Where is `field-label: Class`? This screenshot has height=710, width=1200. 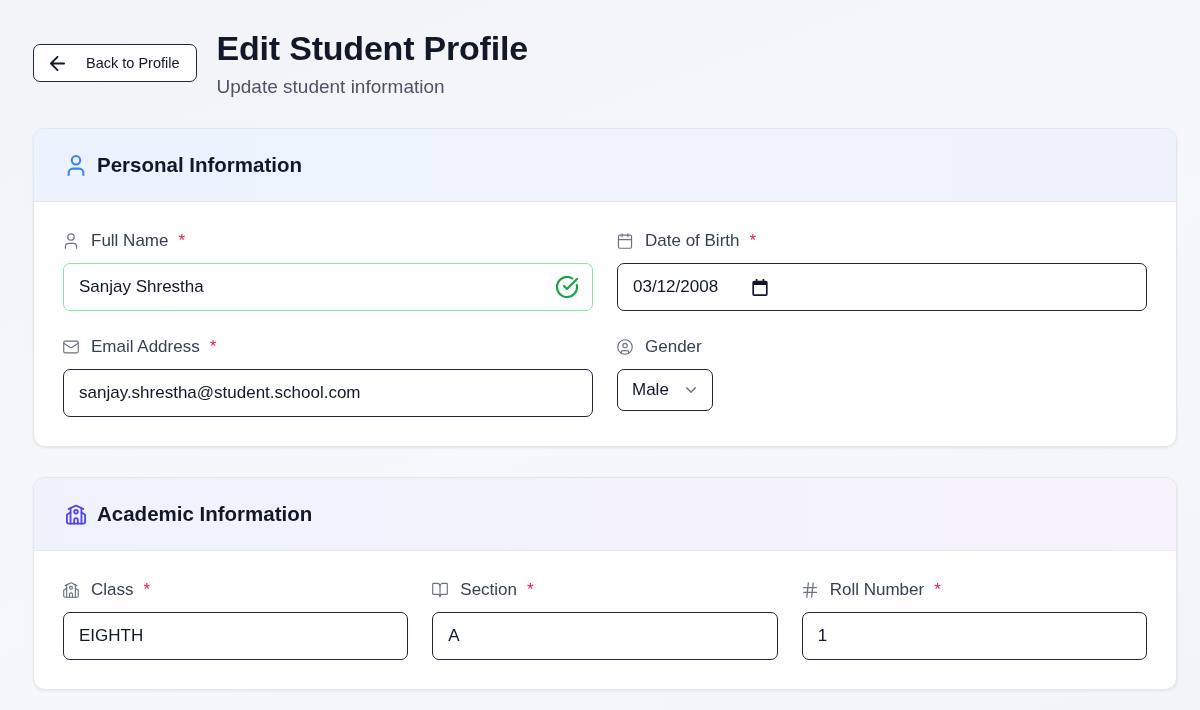
field-label: Class is located at coordinates (112, 590).